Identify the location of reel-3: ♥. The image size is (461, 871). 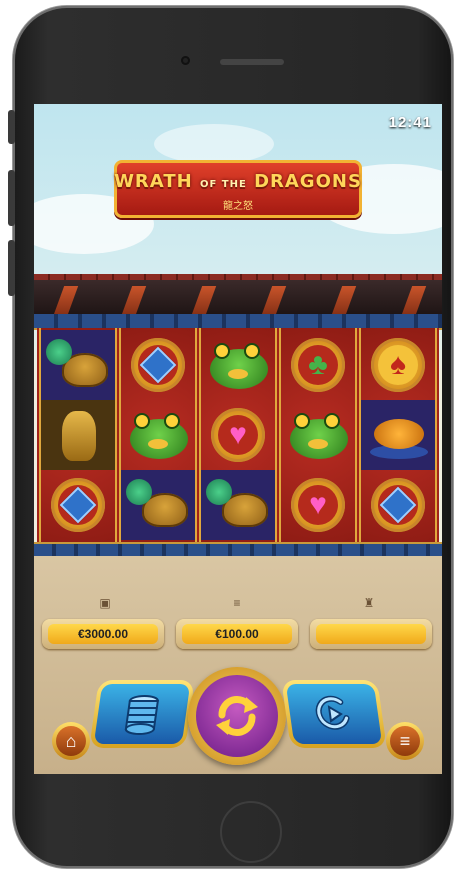
(238, 435).